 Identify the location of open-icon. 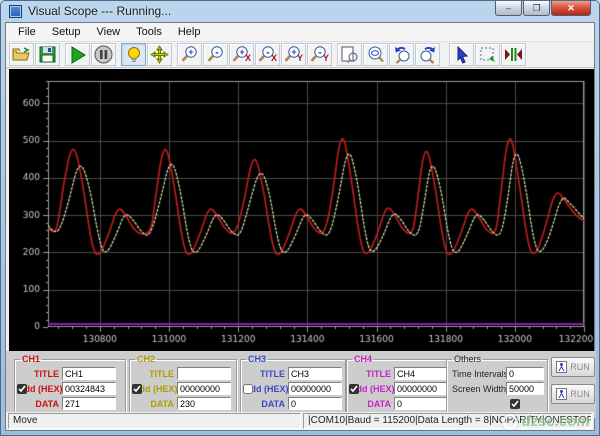
(21, 54).